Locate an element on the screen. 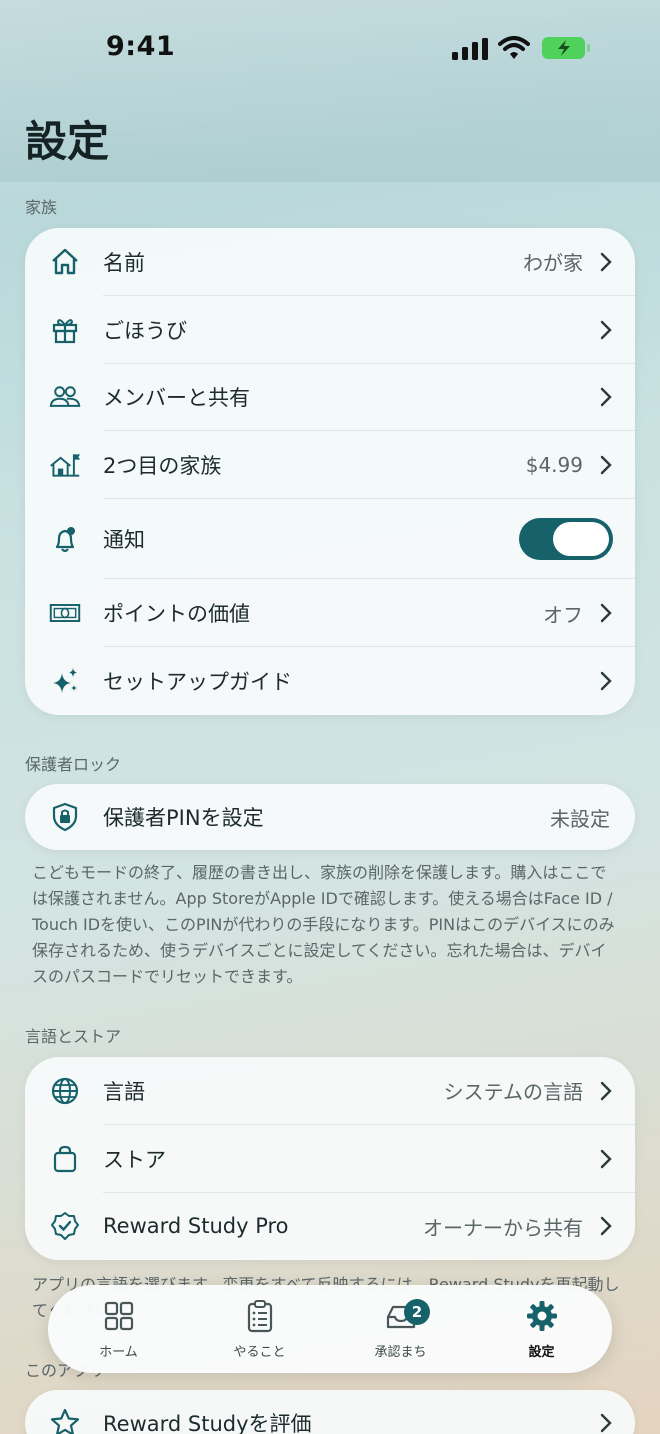  language-store-card: 言語 システムの言語 ストア Reward Study Pro オーナーから共有 is located at coordinates (330, 1158).